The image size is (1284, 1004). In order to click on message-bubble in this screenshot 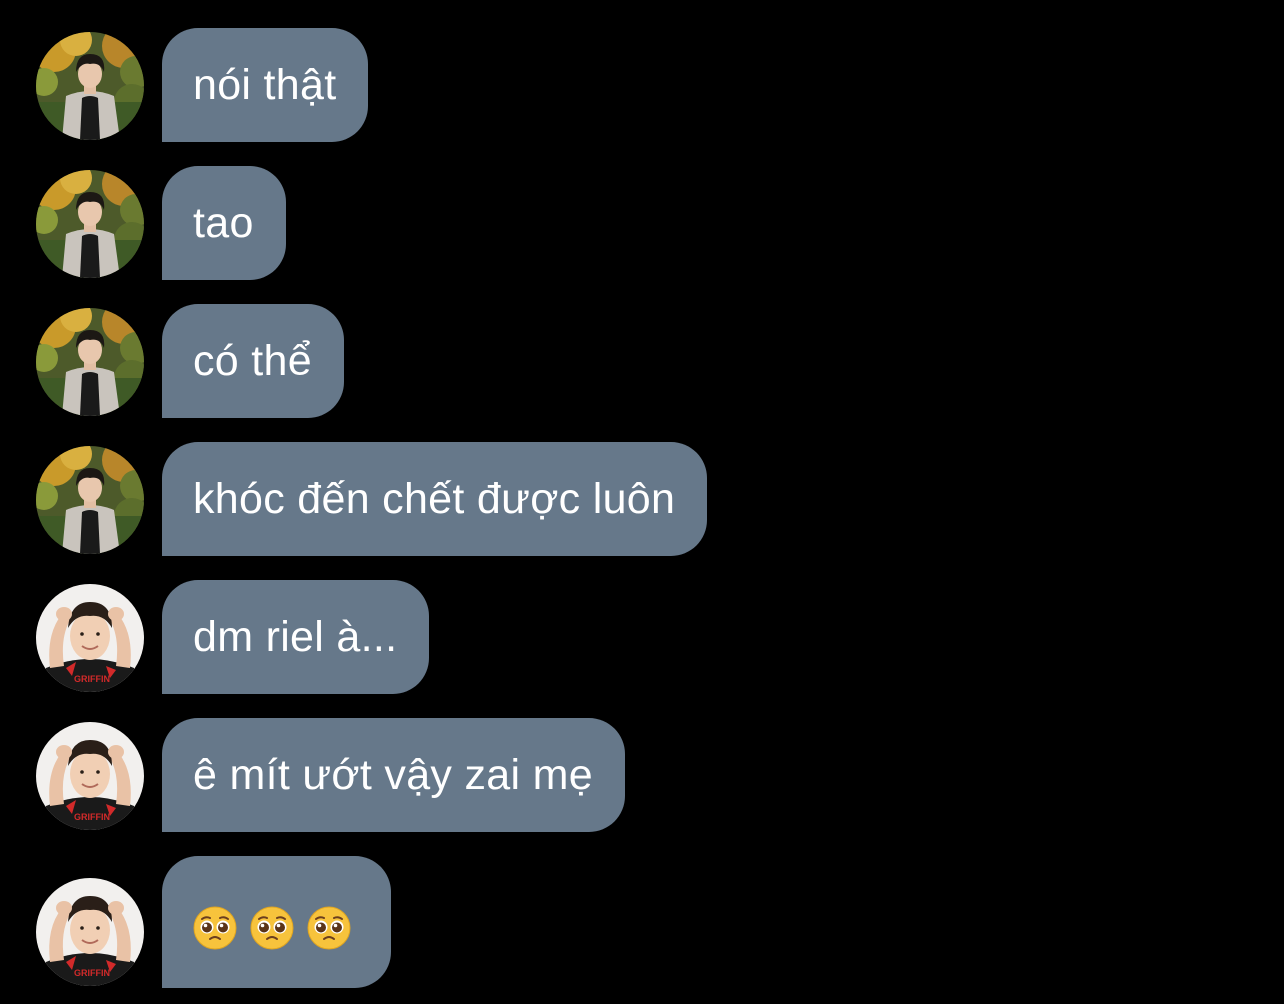, I will do `click(276, 922)`.